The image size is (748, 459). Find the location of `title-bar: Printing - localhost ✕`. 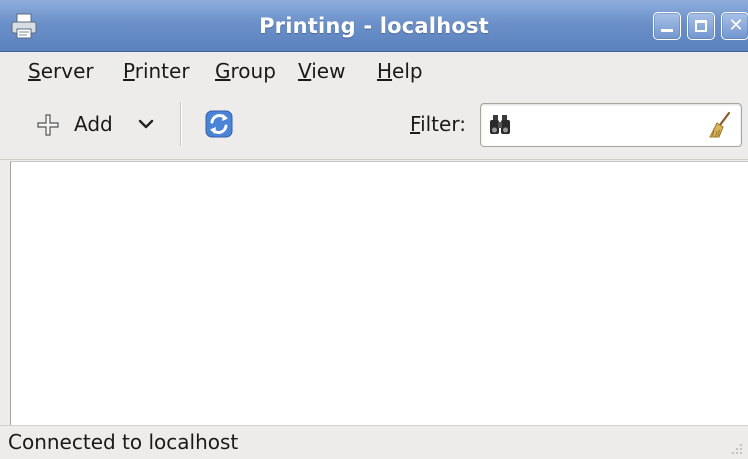

title-bar: Printing - localhost ✕ is located at coordinates (374, 26).